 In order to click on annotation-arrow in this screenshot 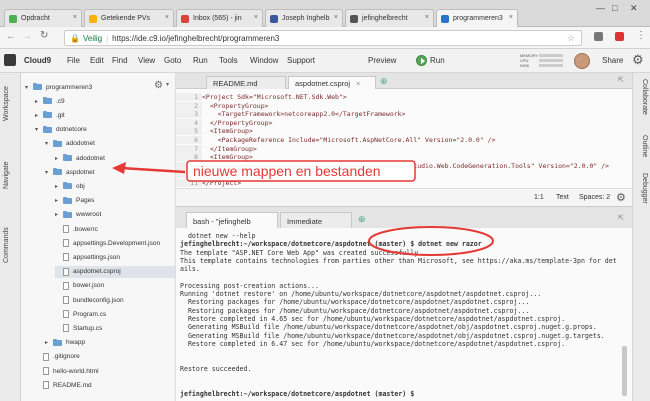, I will do `click(149, 168)`.